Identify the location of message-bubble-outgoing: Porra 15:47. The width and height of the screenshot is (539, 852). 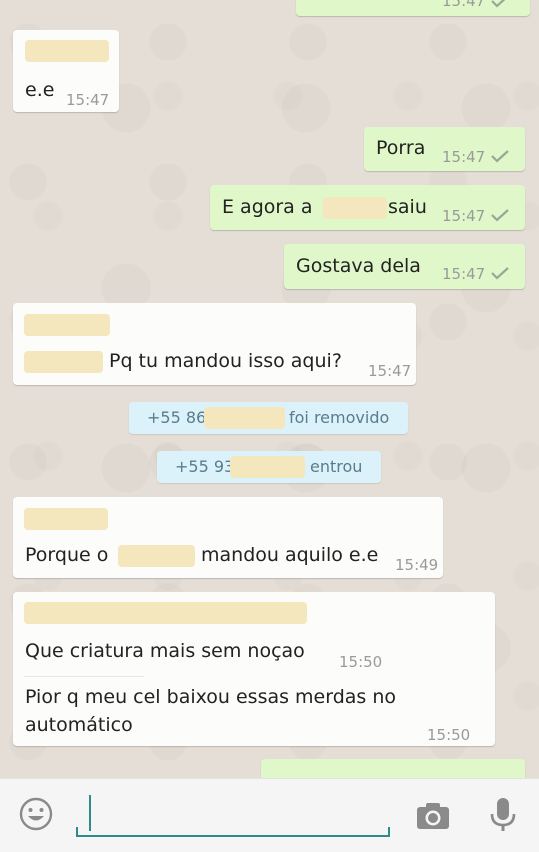
(444, 149).